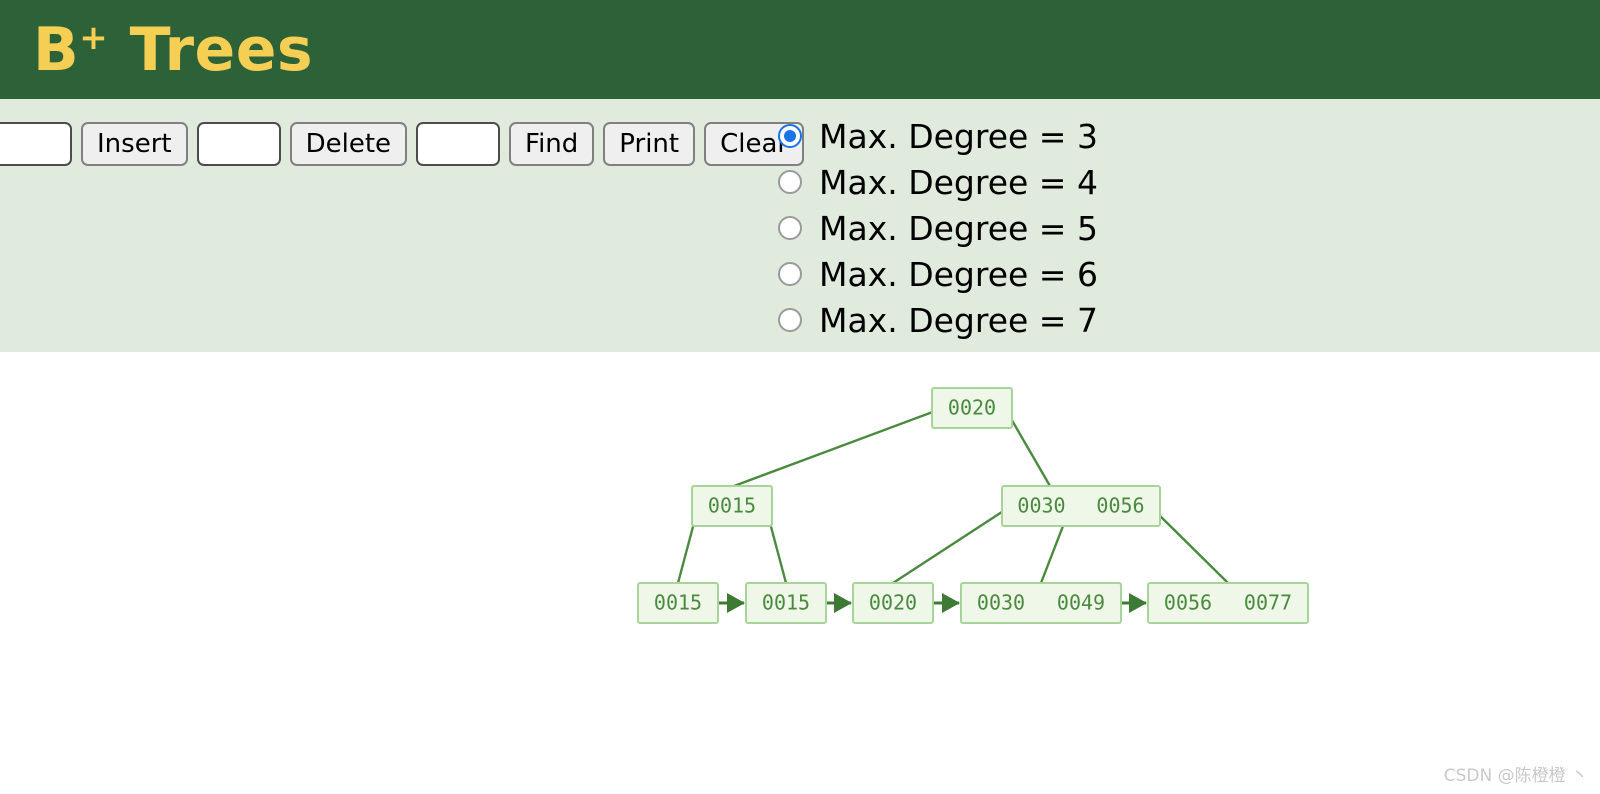 The width and height of the screenshot is (1600, 794). What do you see at coordinates (1515, 776) in the screenshot?
I see `watermark: CSDN @陈橙橙 丶` at bounding box center [1515, 776].